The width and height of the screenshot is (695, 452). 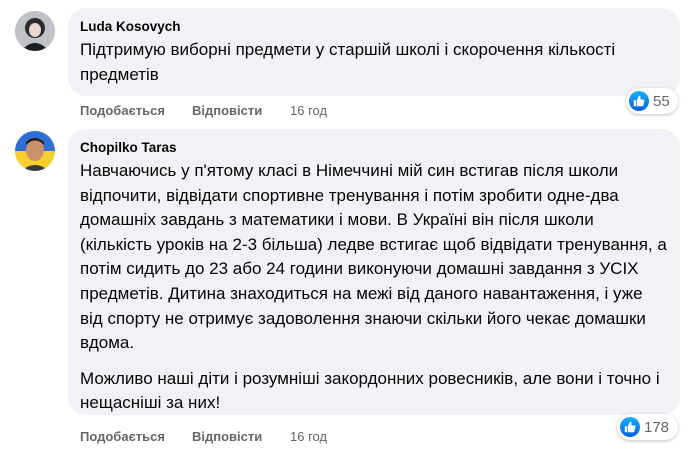 I want to click on reaction-count: 55, so click(x=661, y=101).